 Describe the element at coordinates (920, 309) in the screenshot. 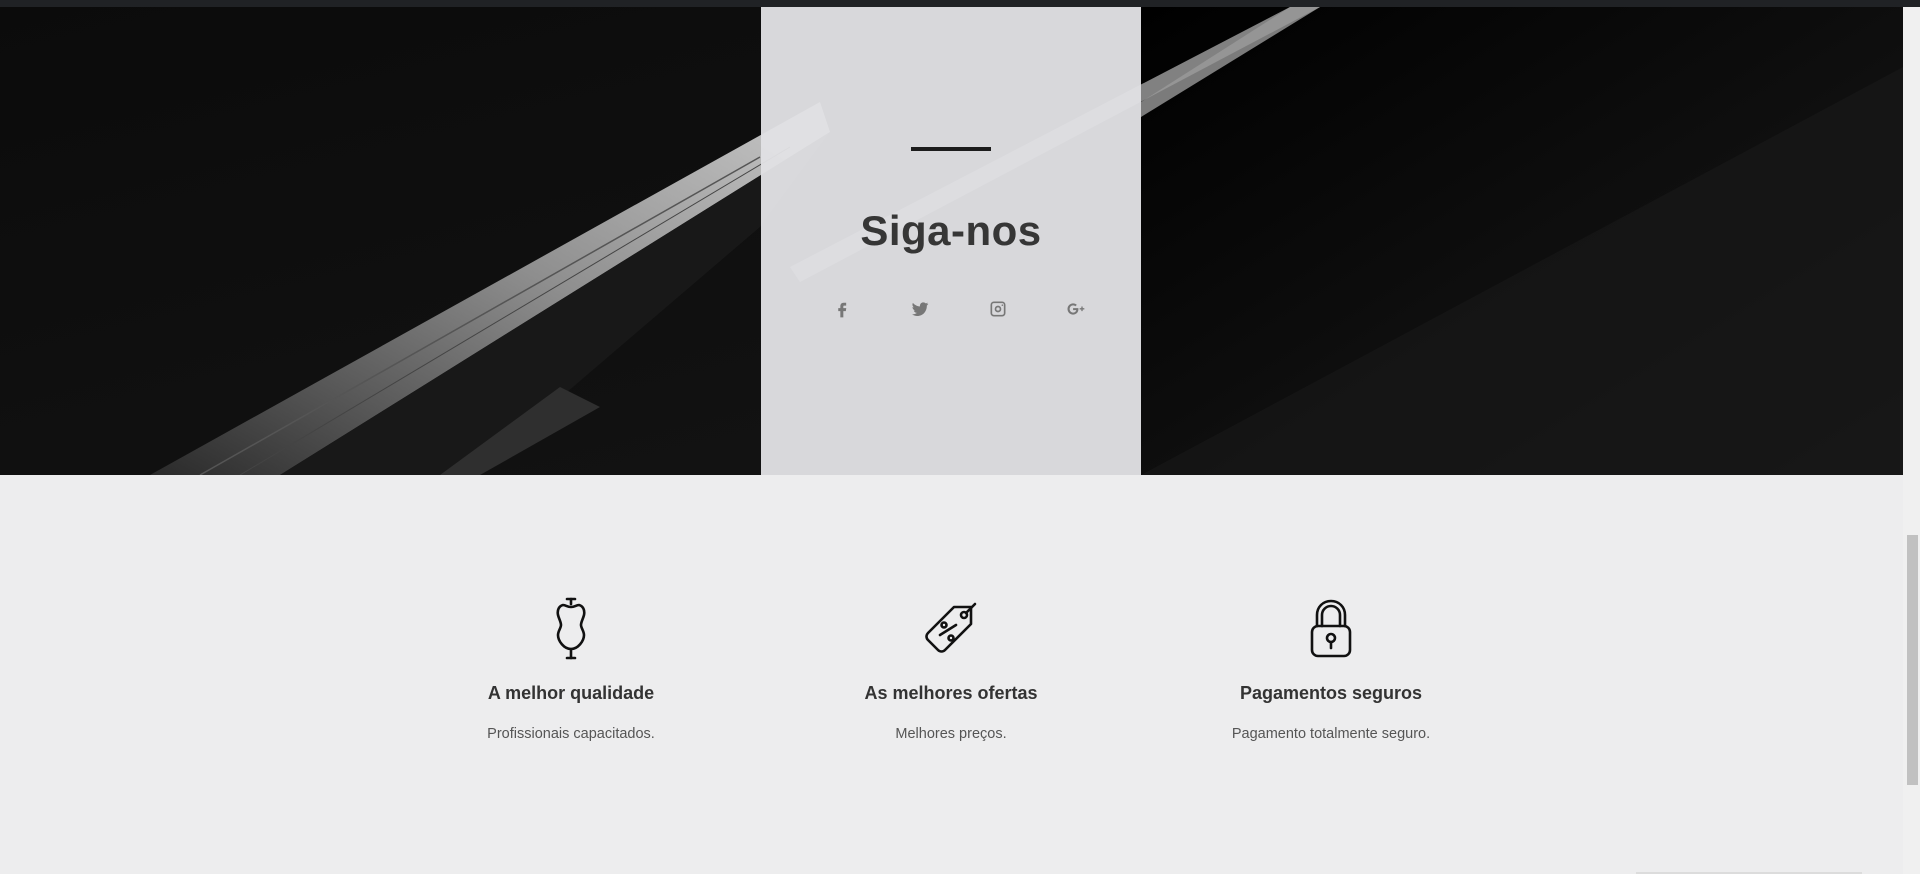

I see `twitter-icon` at that location.